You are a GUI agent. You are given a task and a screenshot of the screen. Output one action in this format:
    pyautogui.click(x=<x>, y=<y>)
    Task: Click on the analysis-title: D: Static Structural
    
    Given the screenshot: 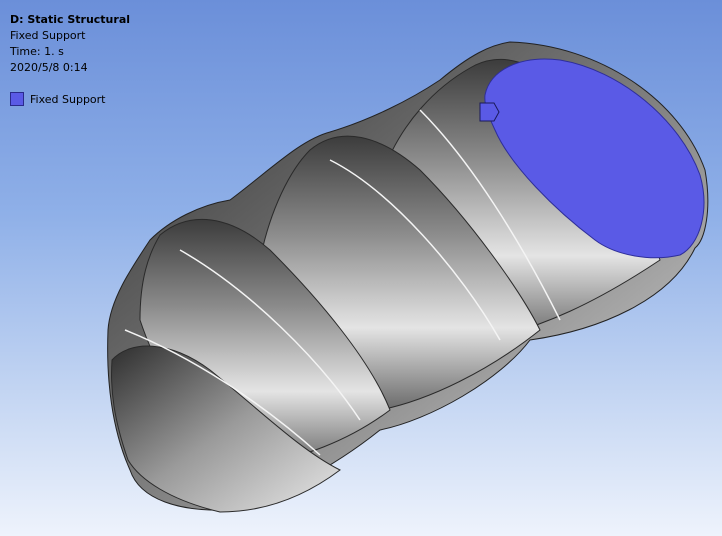 What is the action you would take?
    pyautogui.click(x=70, y=19)
    